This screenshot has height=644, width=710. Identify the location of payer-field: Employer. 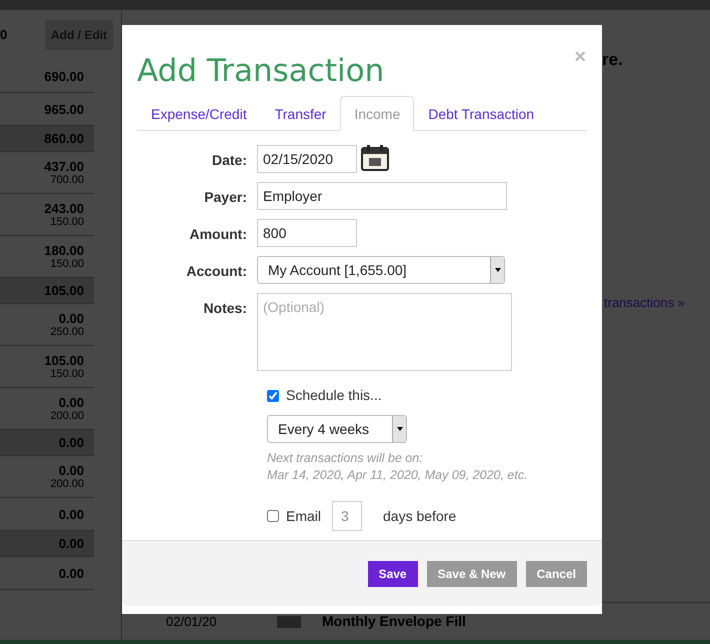
(382, 196).